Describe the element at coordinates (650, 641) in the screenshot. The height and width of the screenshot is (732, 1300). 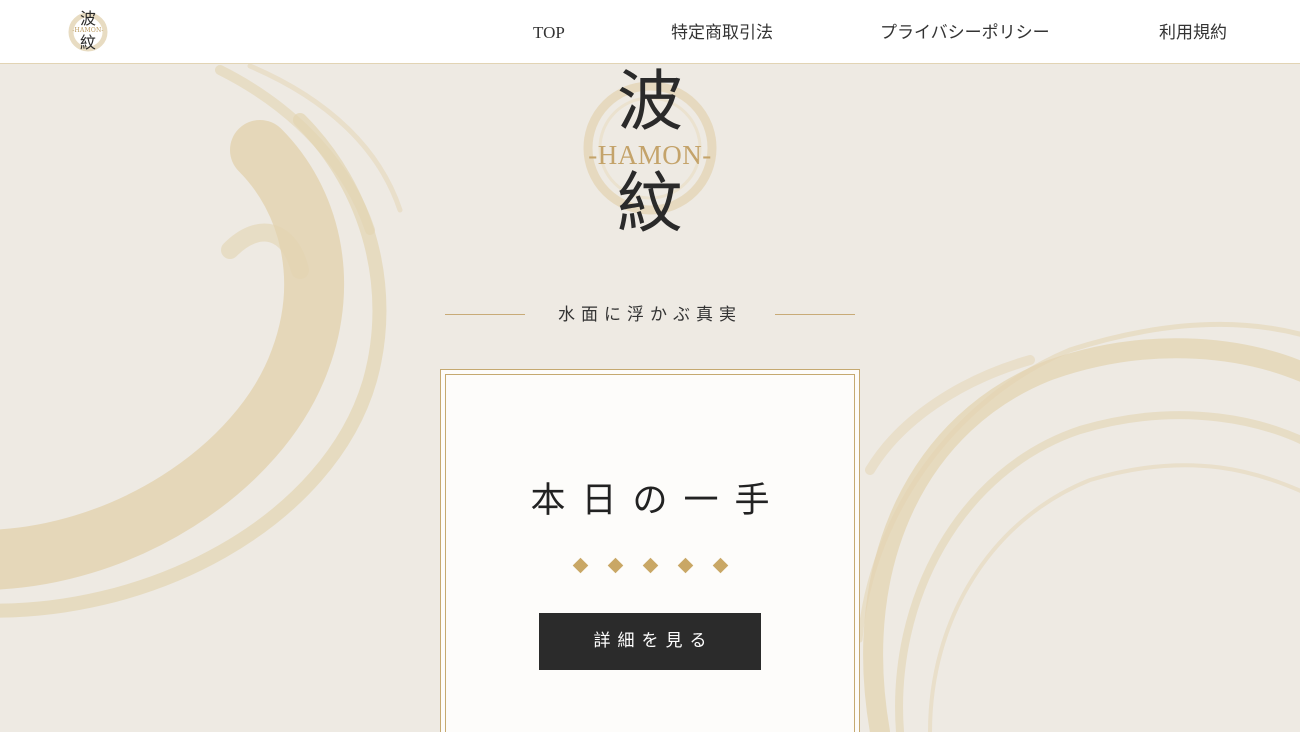
I see `view-details-button: 詳細を見る` at that location.